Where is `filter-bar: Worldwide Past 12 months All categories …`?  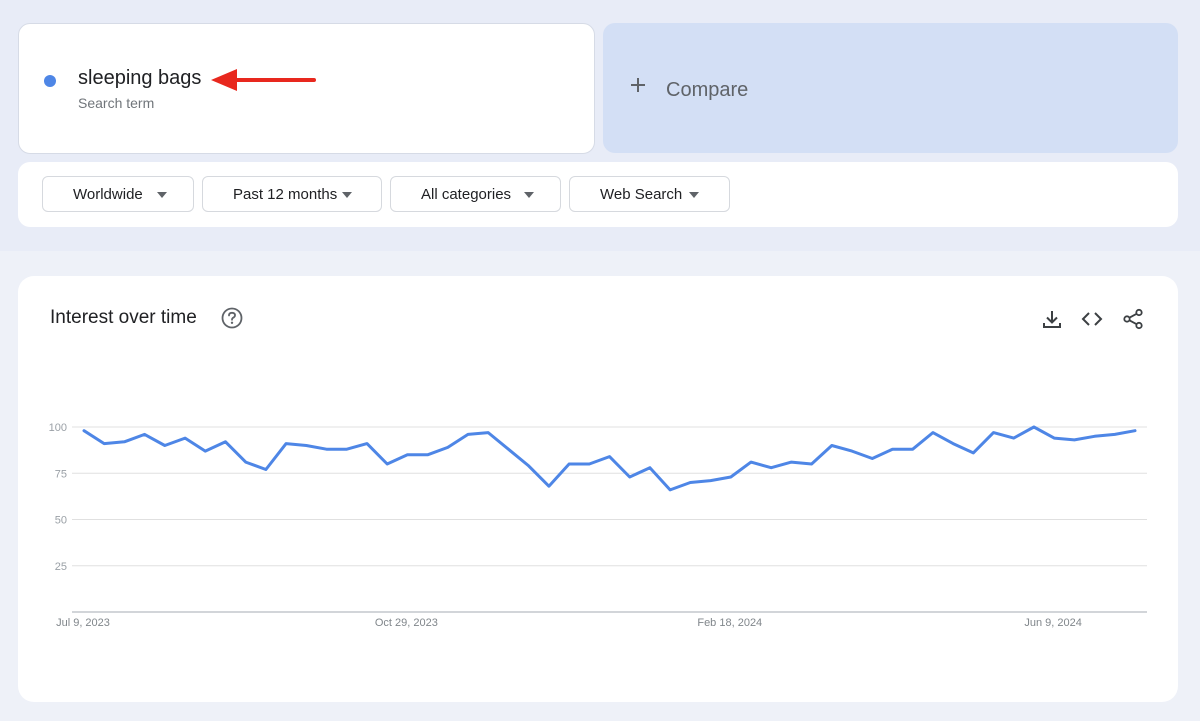
filter-bar: Worldwide Past 12 months All categories … is located at coordinates (598, 194).